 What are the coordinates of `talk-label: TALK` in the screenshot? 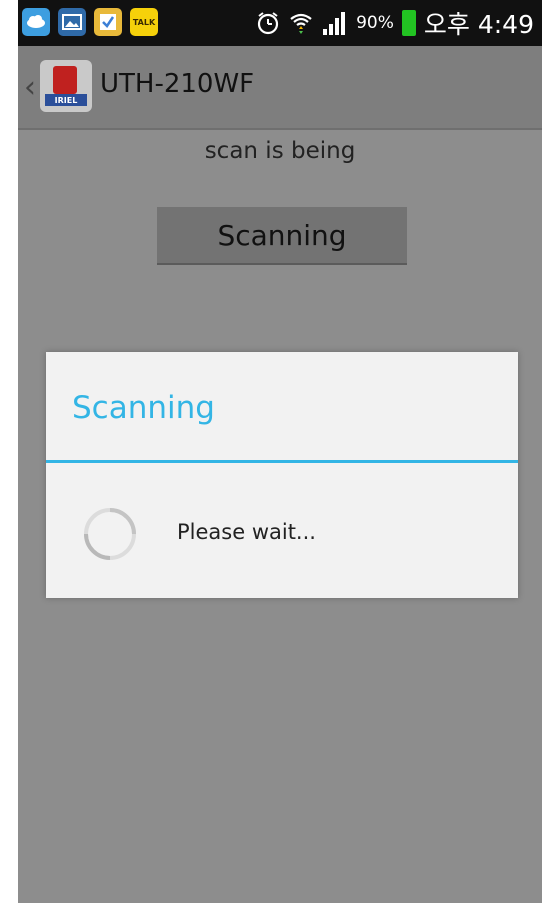 It's located at (144, 22).